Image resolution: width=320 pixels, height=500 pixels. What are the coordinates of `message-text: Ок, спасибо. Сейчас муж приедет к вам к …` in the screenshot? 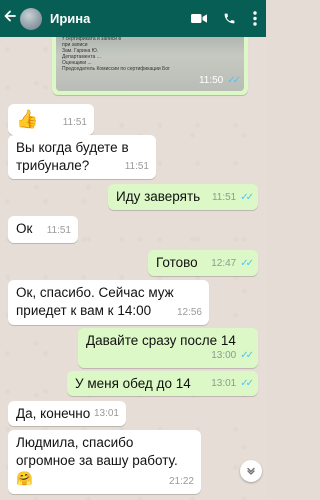 It's located at (95, 301).